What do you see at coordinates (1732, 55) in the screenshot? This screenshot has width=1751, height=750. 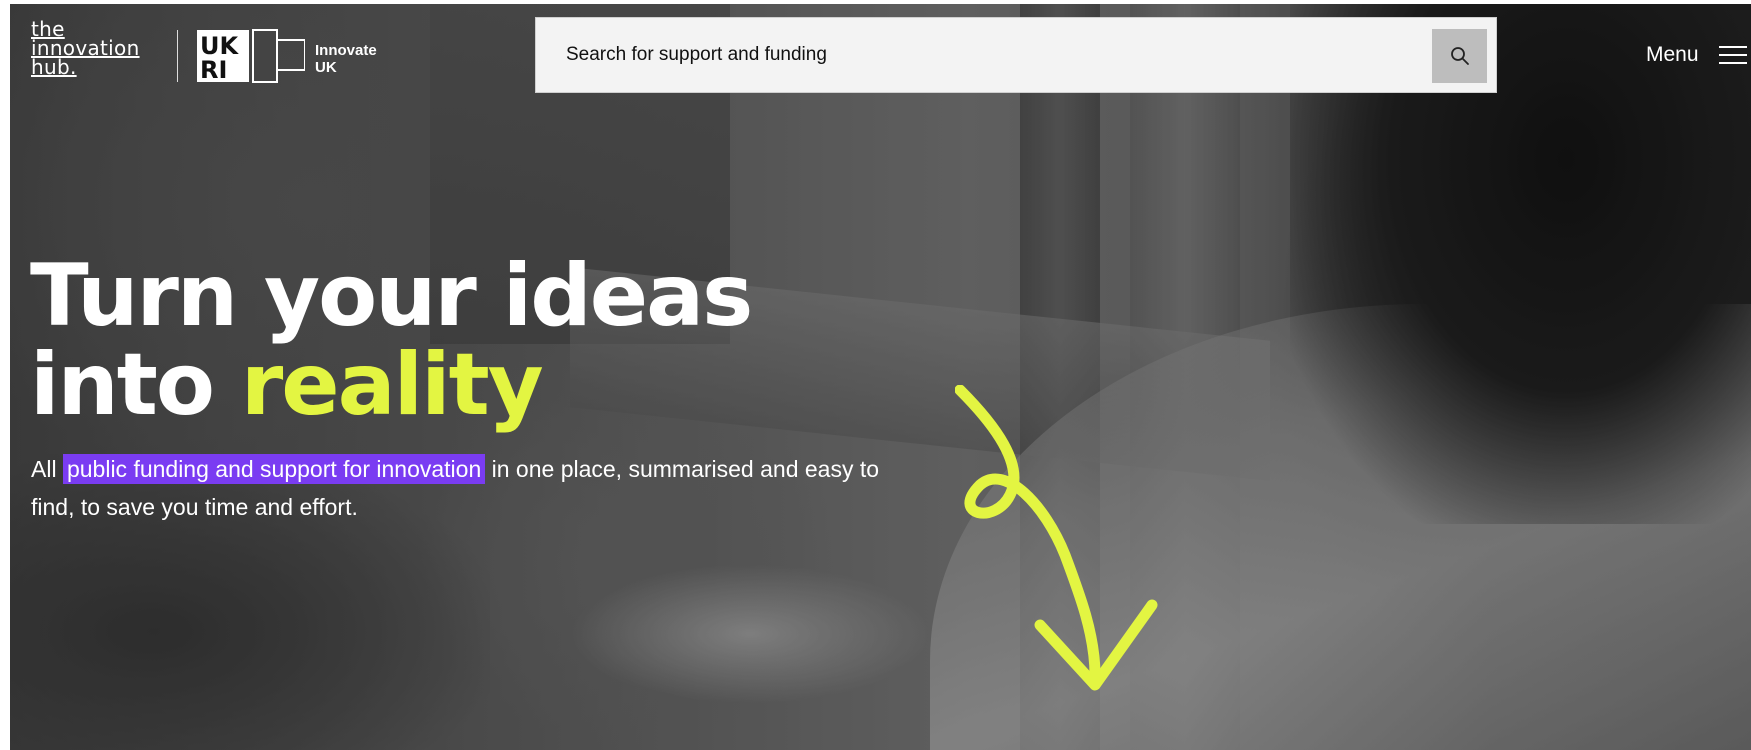 I see `hamburger-icon` at bounding box center [1732, 55].